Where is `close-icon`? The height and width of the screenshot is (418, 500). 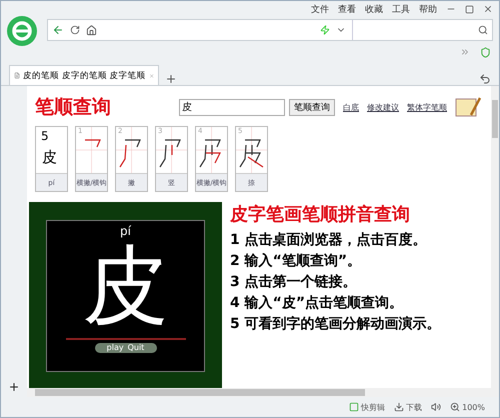 close-icon is located at coordinates (488, 9).